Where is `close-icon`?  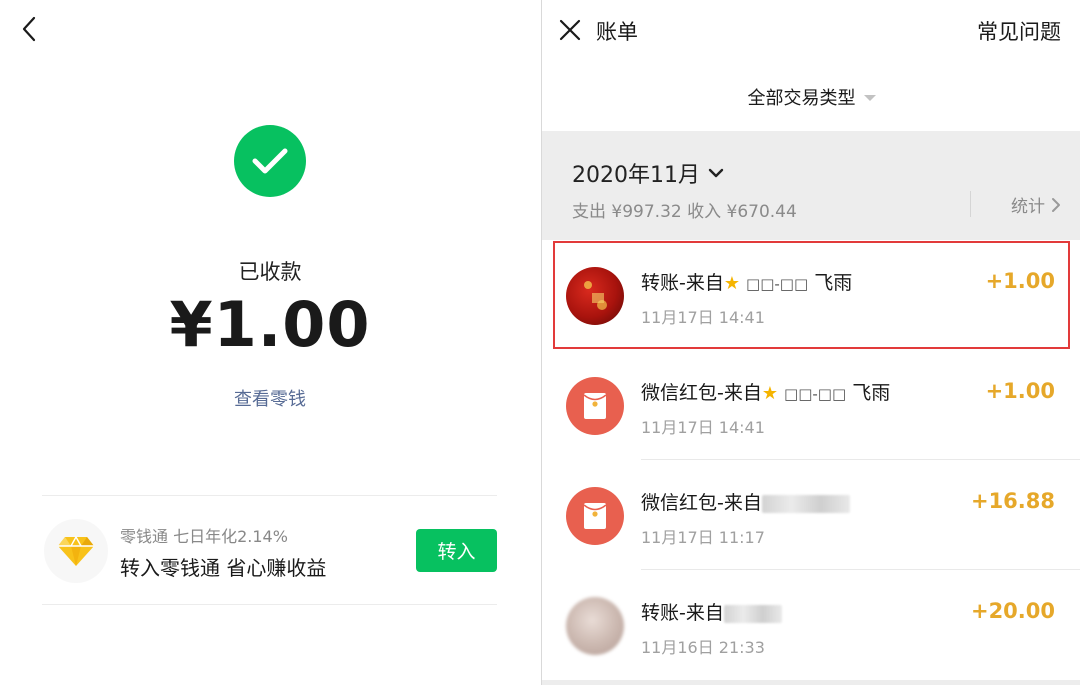
close-icon is located at coordinates (570, 30).